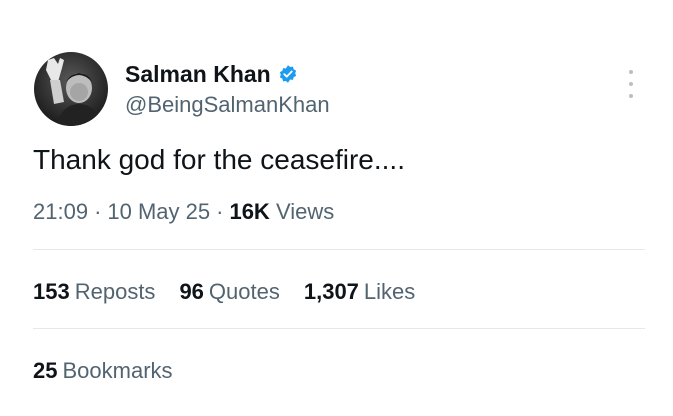 The width and height of the screenshot is (673, 416). I want to click on author-name-row: Salman Khan, so click(211, 74).